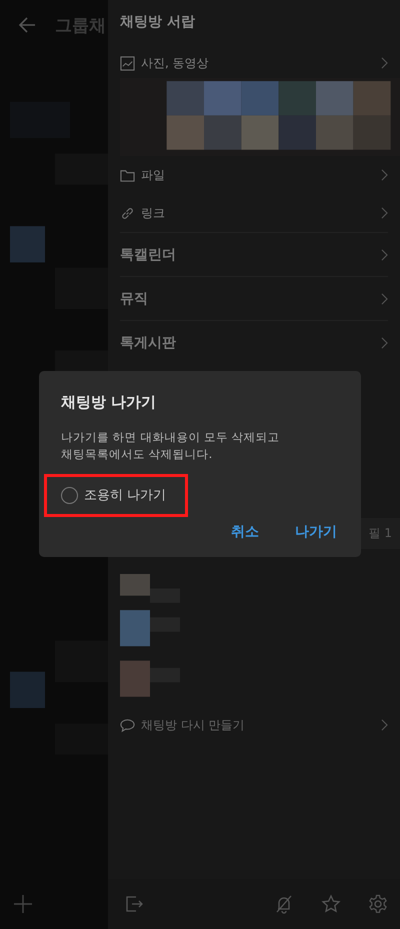  I want to click on settings-icon, so click(378, 904).